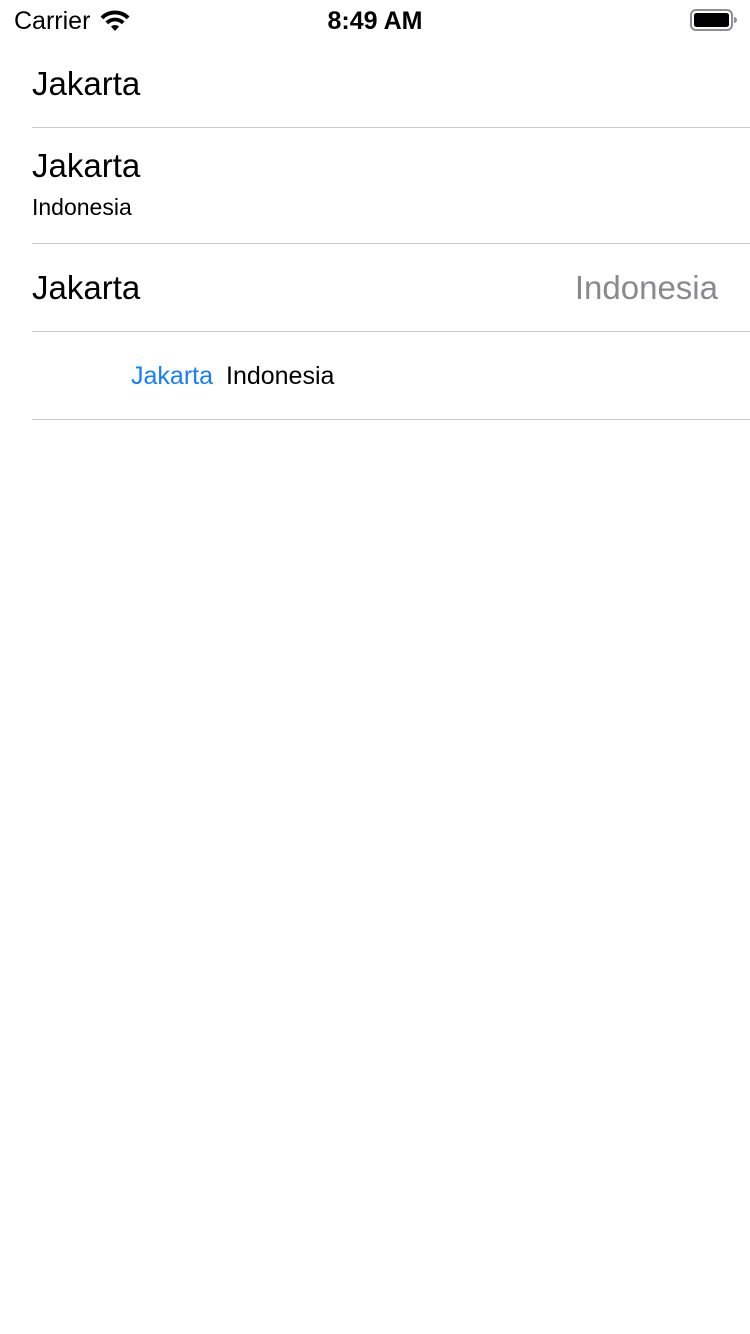 Image resolution: width=750 pixels, height=1334 pixels. Describe the element at coordinates (172, 376) in the screenshot. I see `cell-label: Jakarta` at that location.